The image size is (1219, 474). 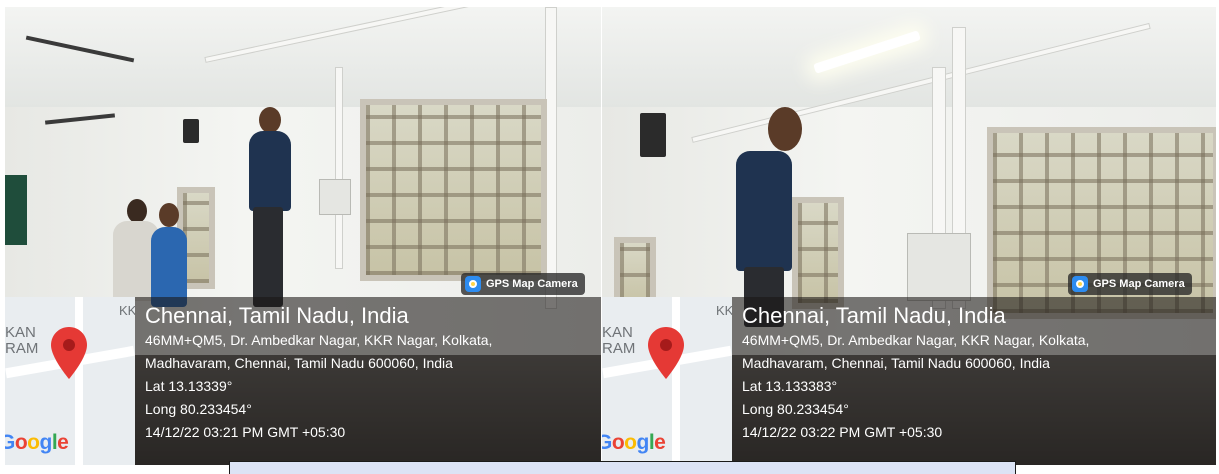 What do you see at coordinates (773, 217) in the screenshot?
I see `person-pointing` at bounding box center [773, 217].